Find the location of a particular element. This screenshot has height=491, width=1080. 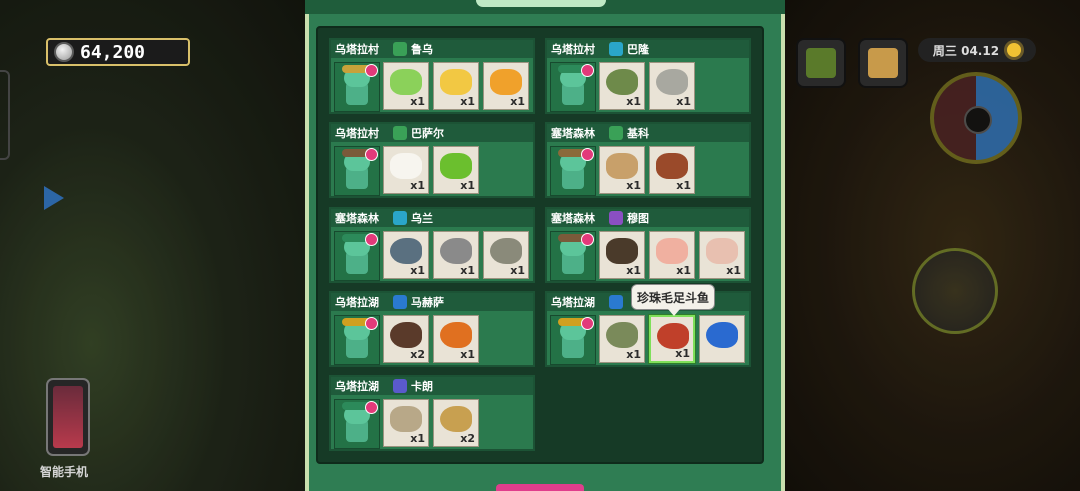

card-header: 乌塔拉湖 马赫萨 is located at coordinates (432, 302).